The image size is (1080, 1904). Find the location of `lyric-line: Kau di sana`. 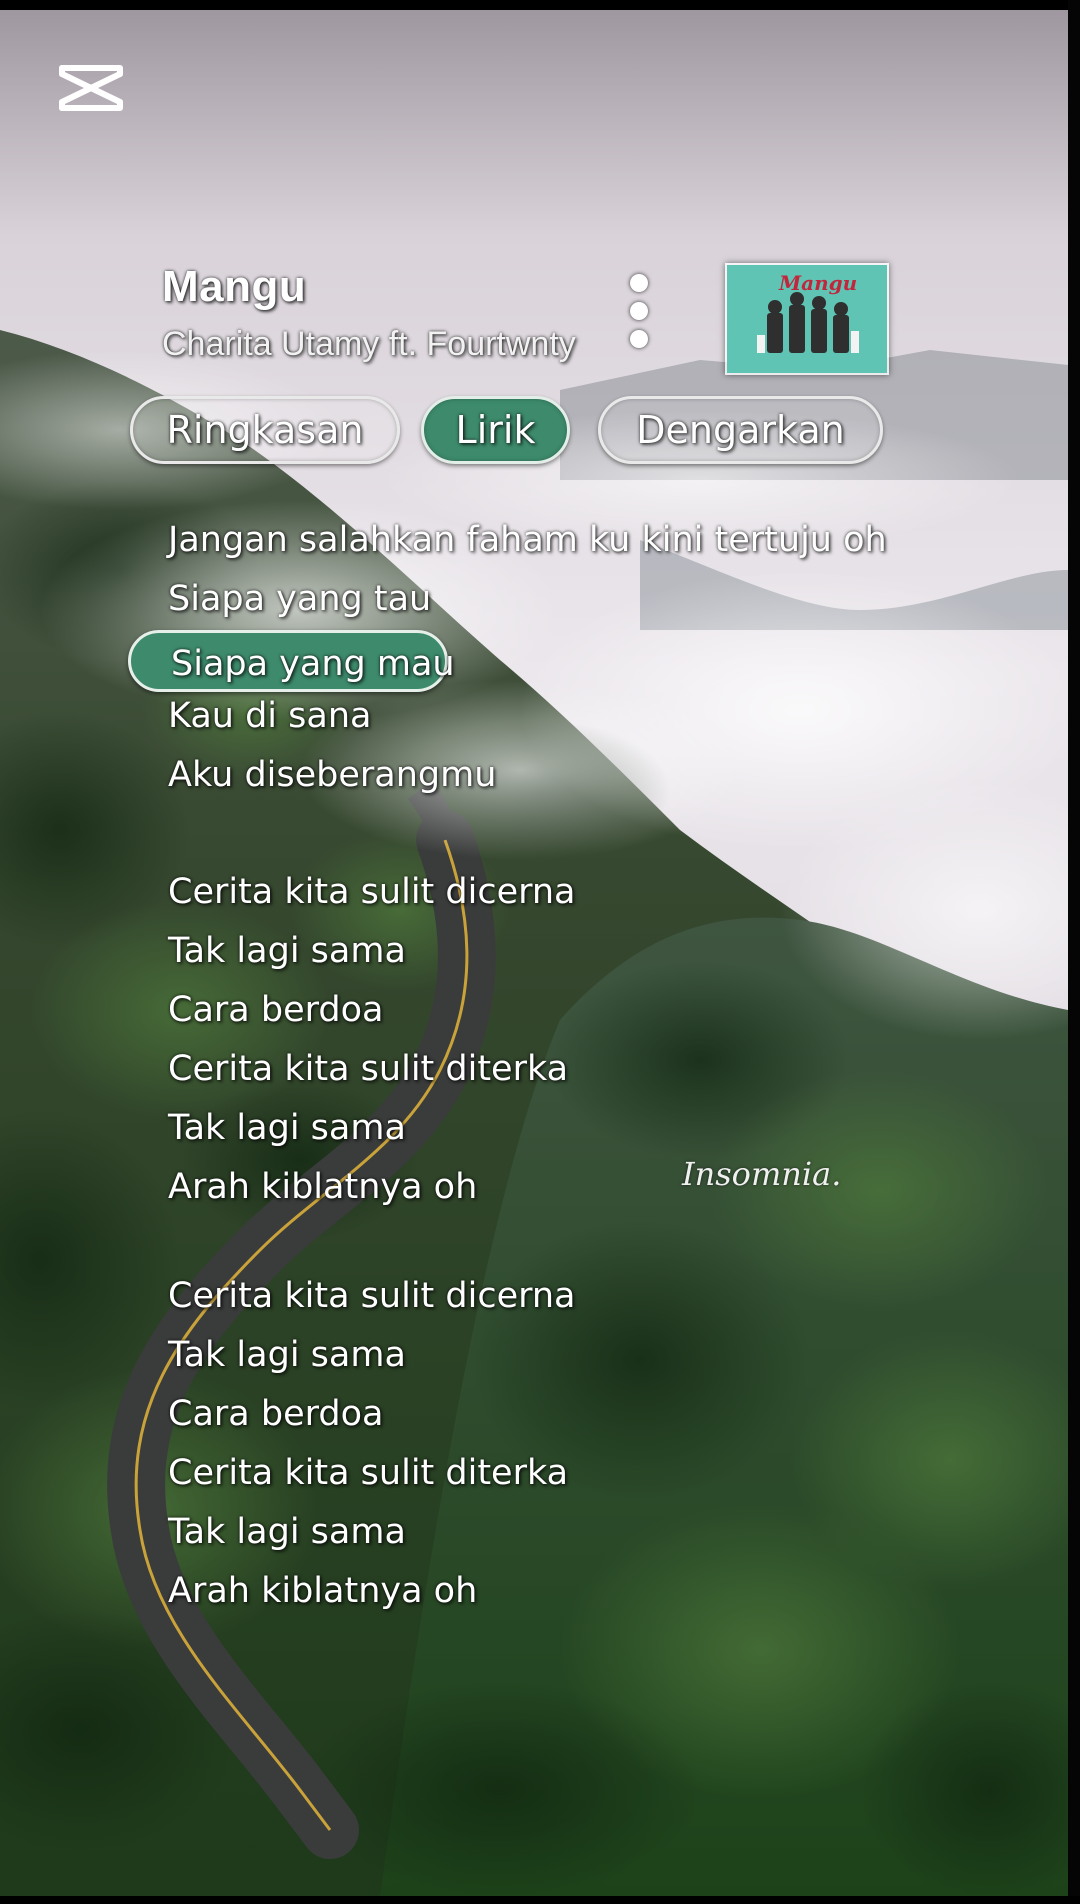

lyric-line: Kau di sana is located at coordinates (269, 716).